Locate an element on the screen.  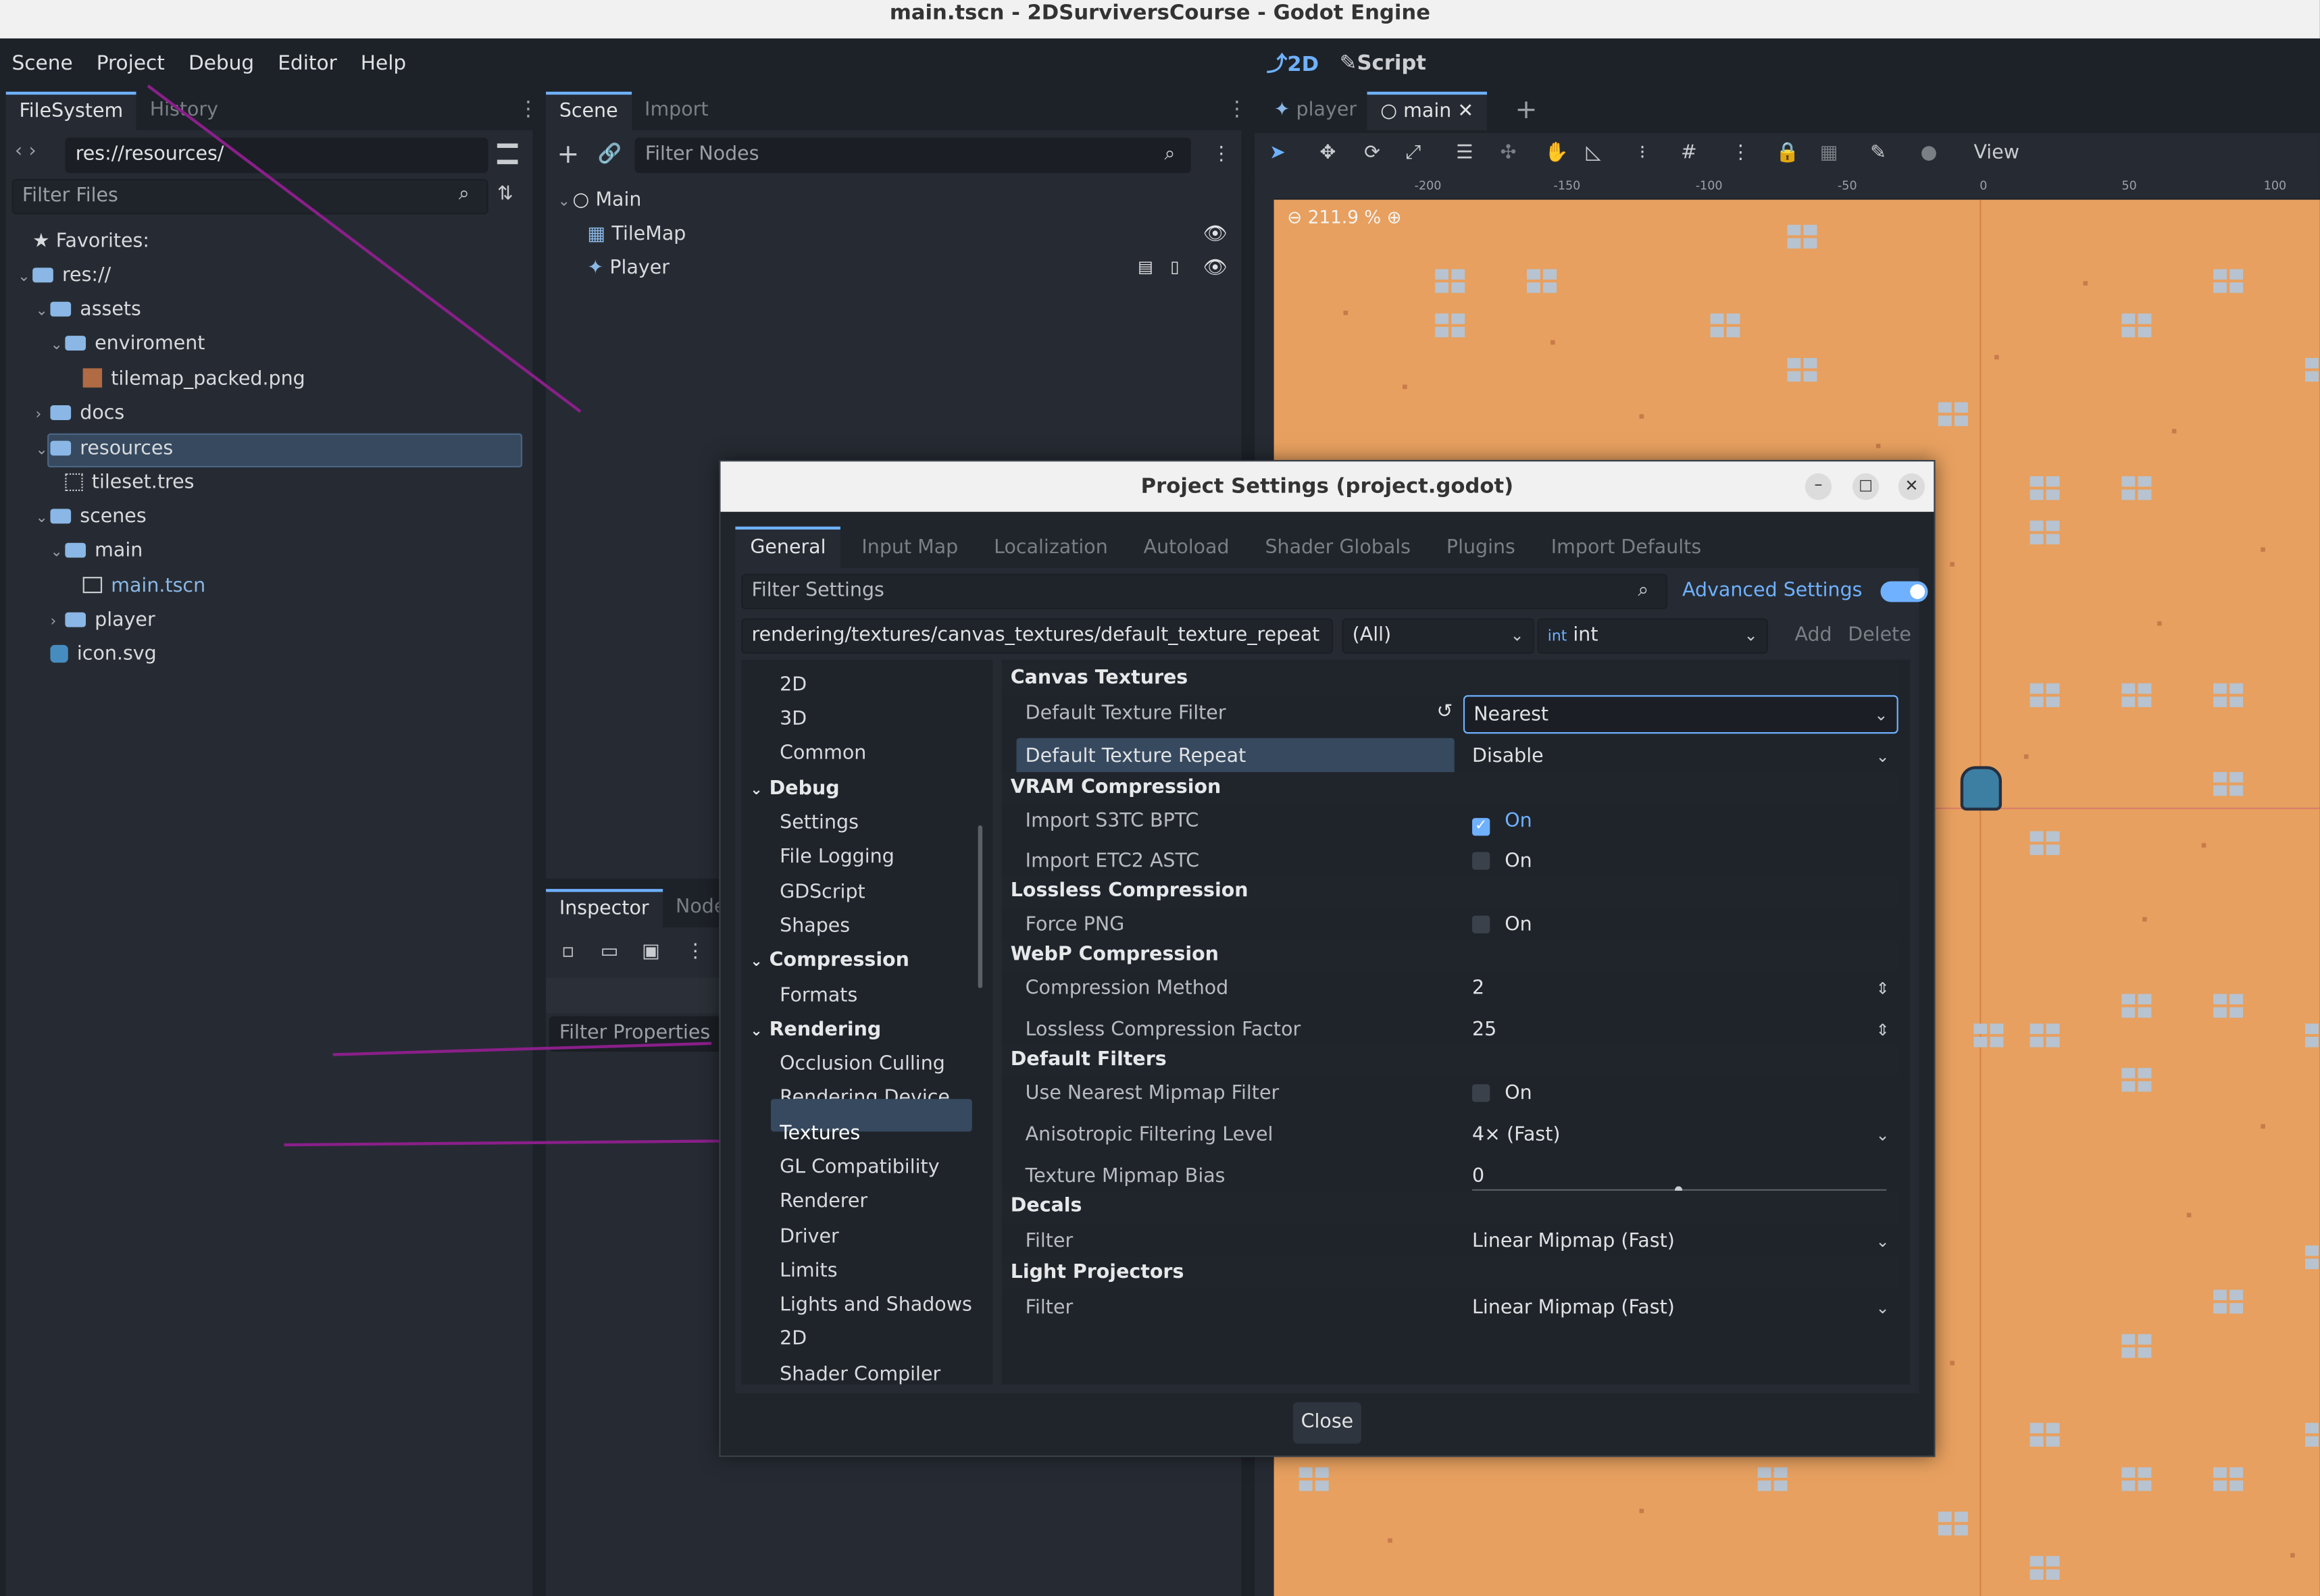
tree-item-main-folder: ⌄ main is located at coordinates (96, 552).